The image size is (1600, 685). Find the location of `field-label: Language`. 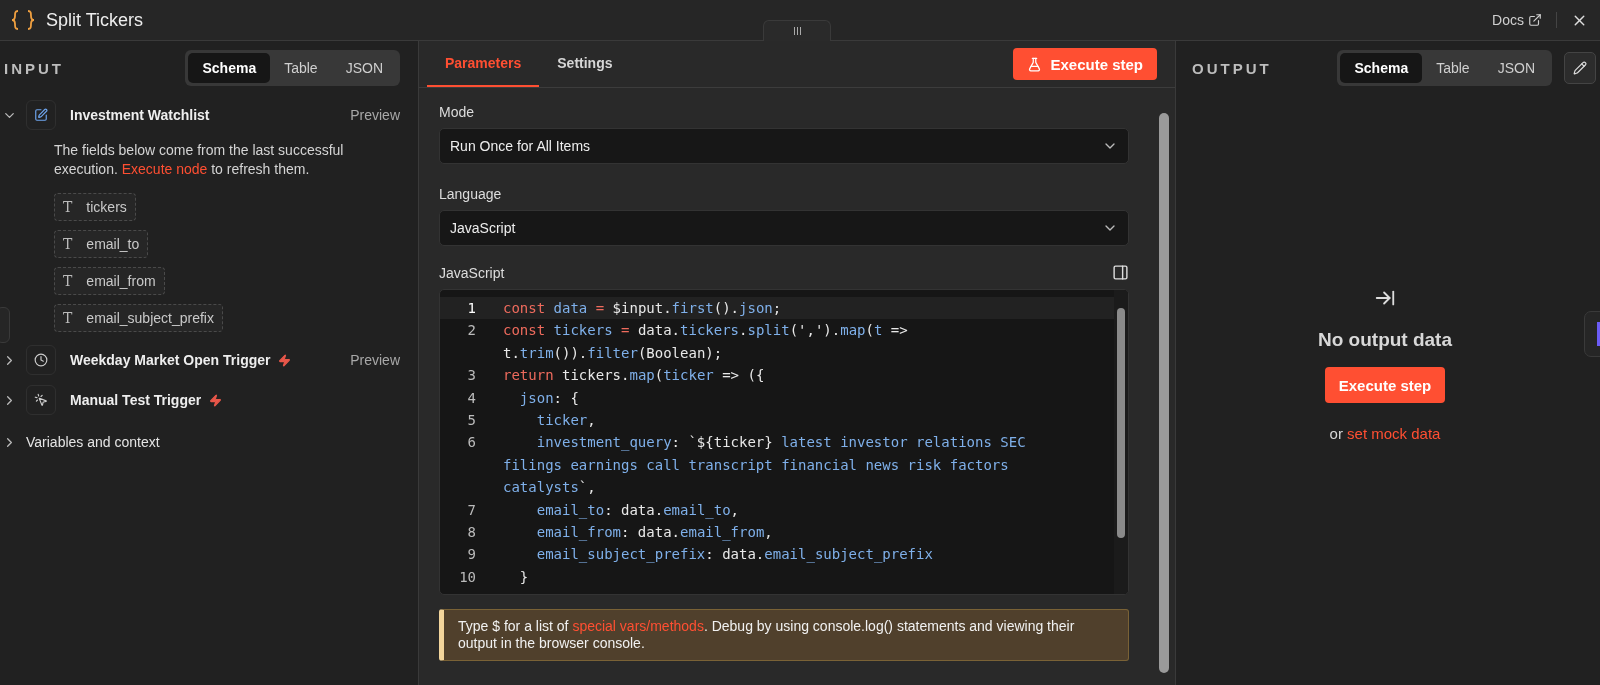

field-label: Language is located at coordinates (470, 194).